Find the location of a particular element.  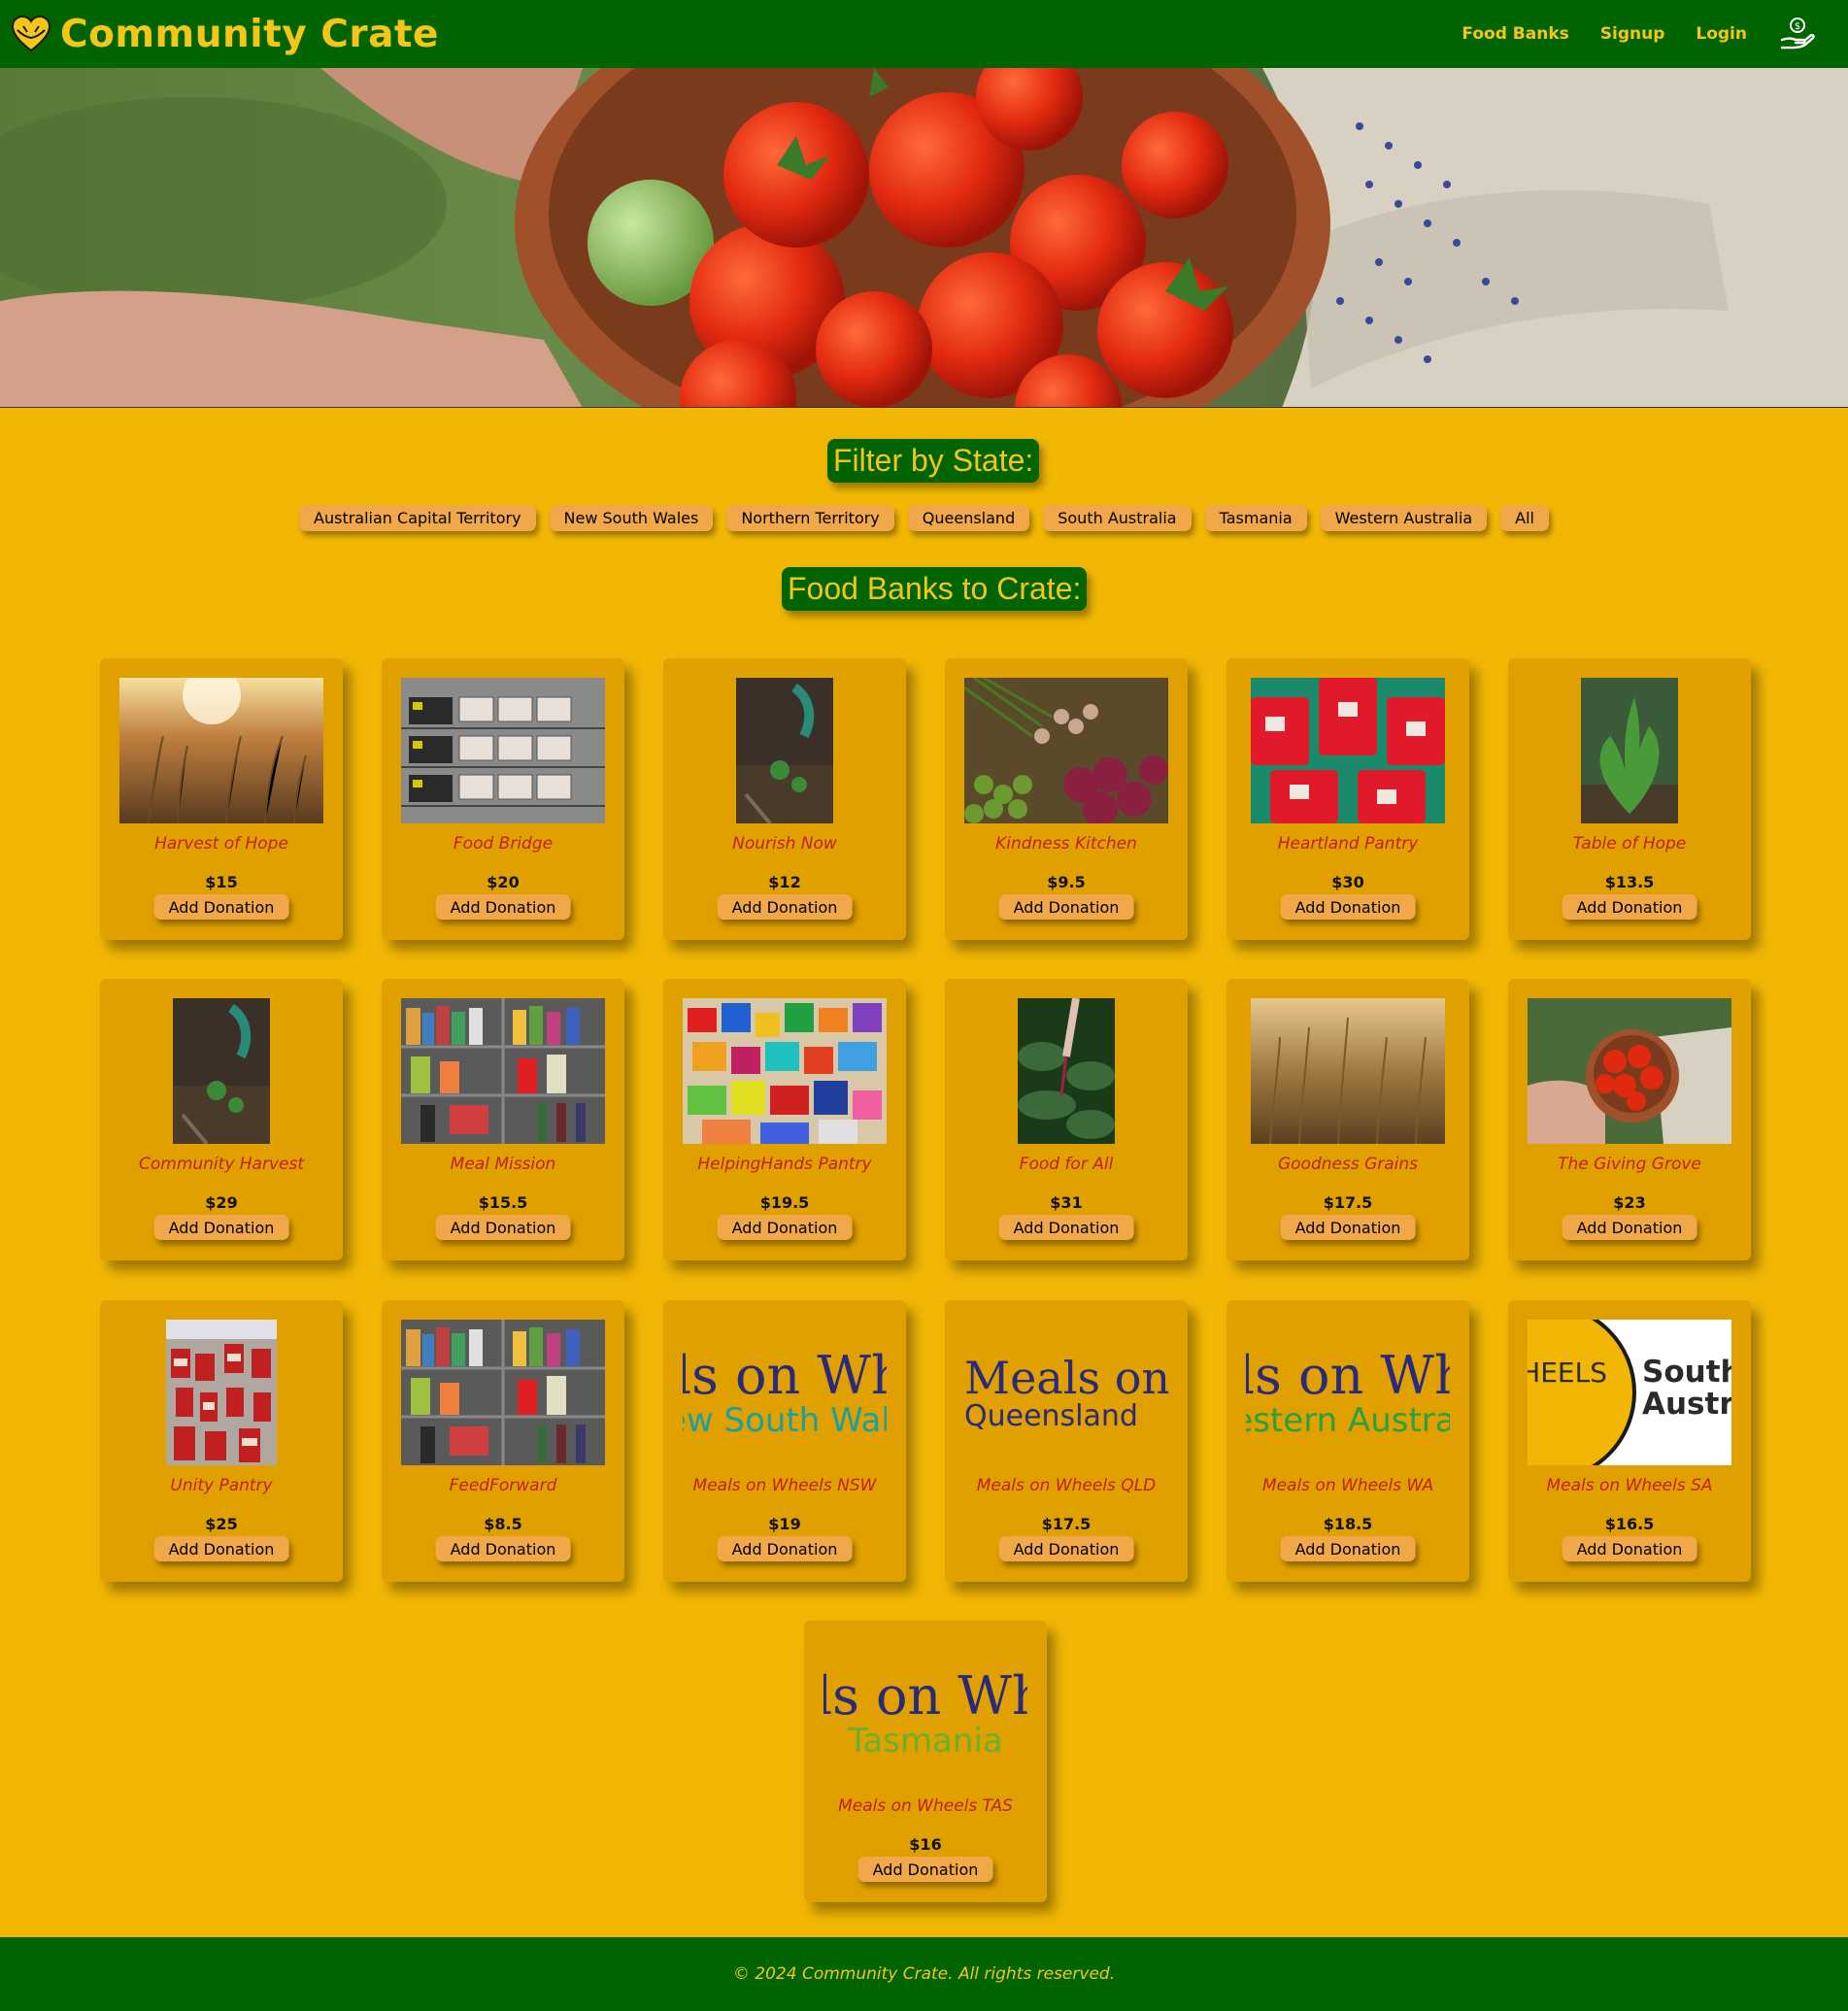

food-bank-name: Heartland Pantry is located at coordinates (1348, 844).